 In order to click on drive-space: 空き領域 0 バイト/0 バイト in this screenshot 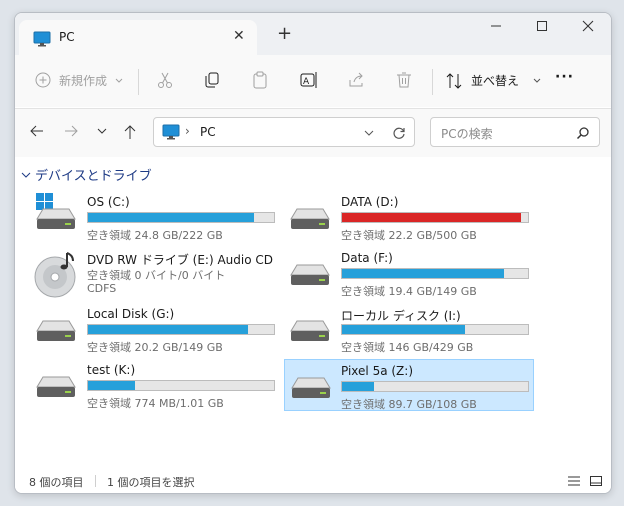, I will do `click(156, 275)`.